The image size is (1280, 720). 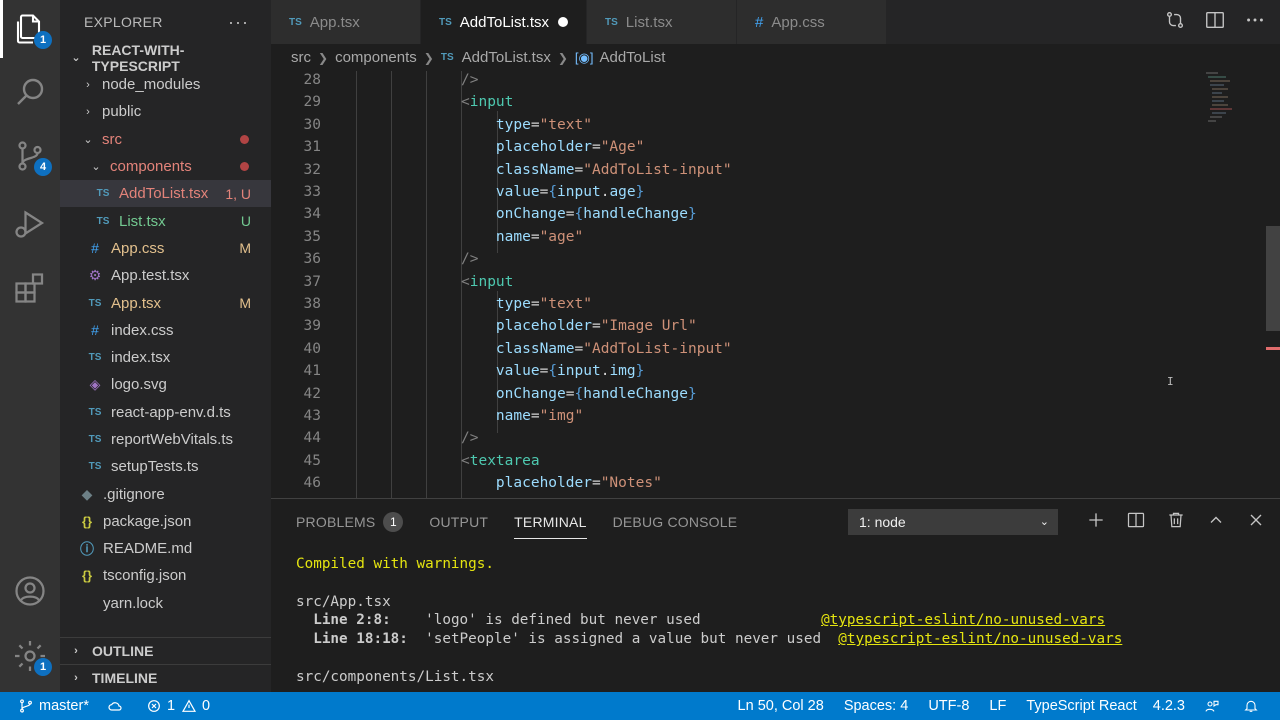 What do you see at coordinates (165, 166) in the screenshot?
I see `tree-folder: ⌄ components` at bounding box center [165, 166].